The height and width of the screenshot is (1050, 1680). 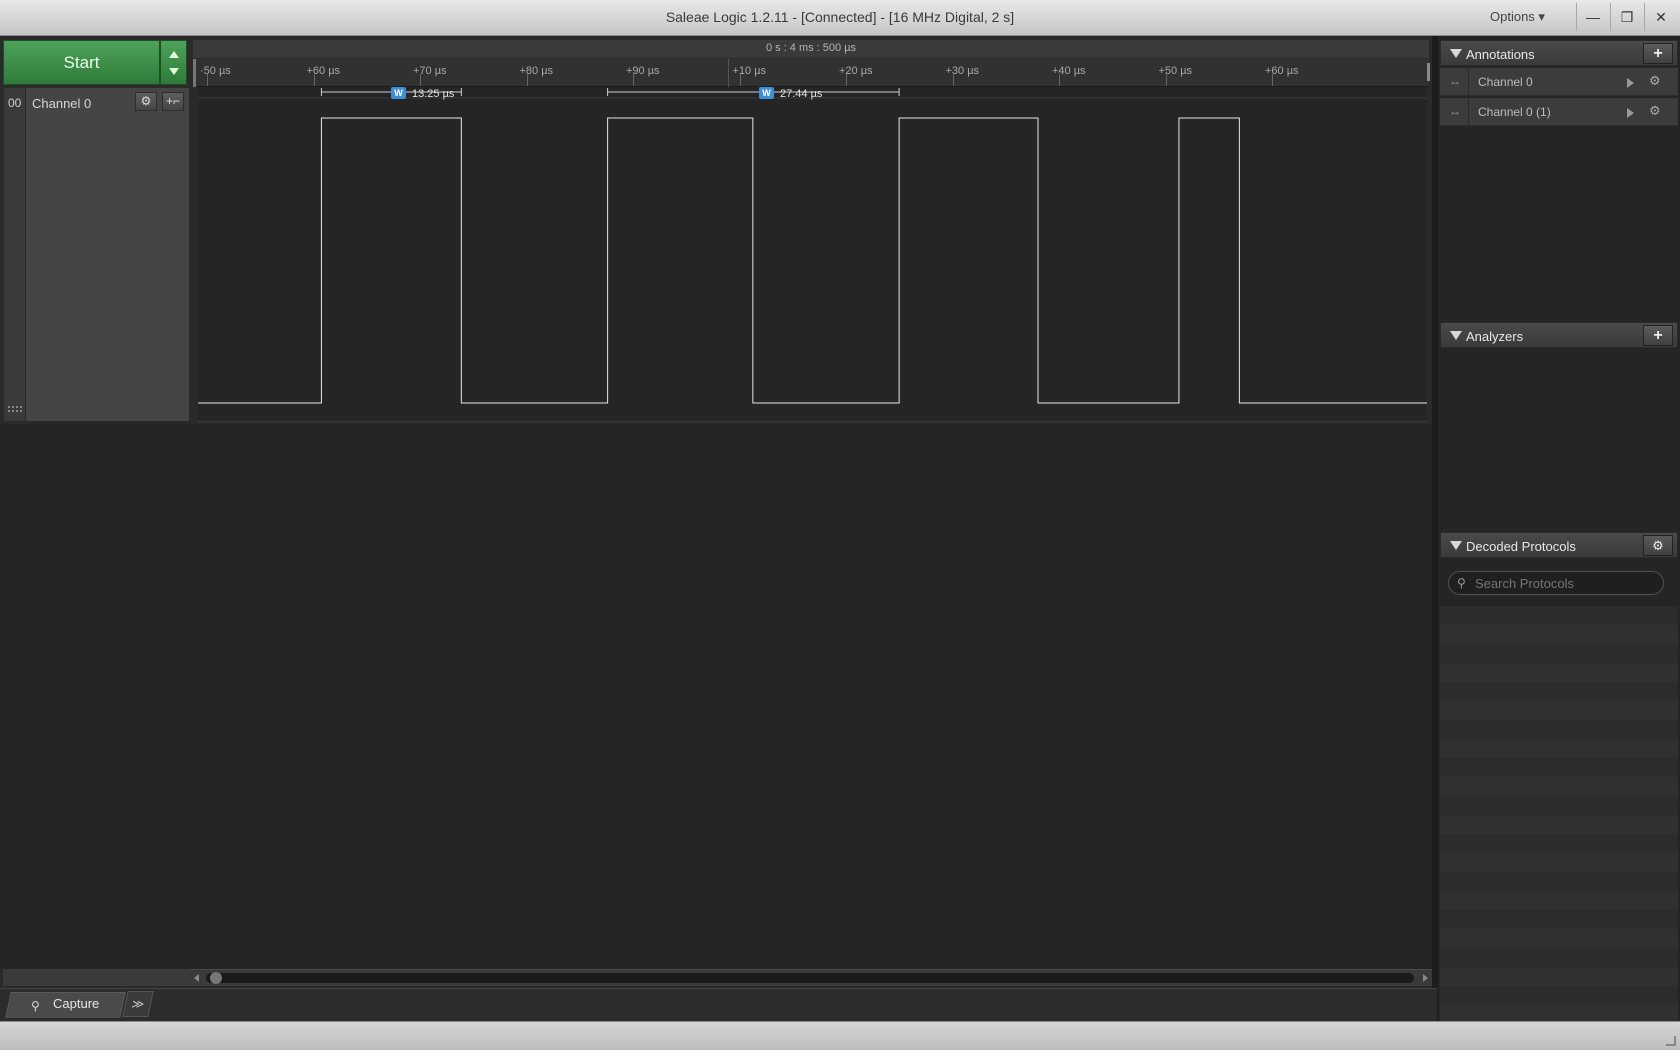 I want to click on ruler-tick-label: +20 µs, so click(x=856, y=71).